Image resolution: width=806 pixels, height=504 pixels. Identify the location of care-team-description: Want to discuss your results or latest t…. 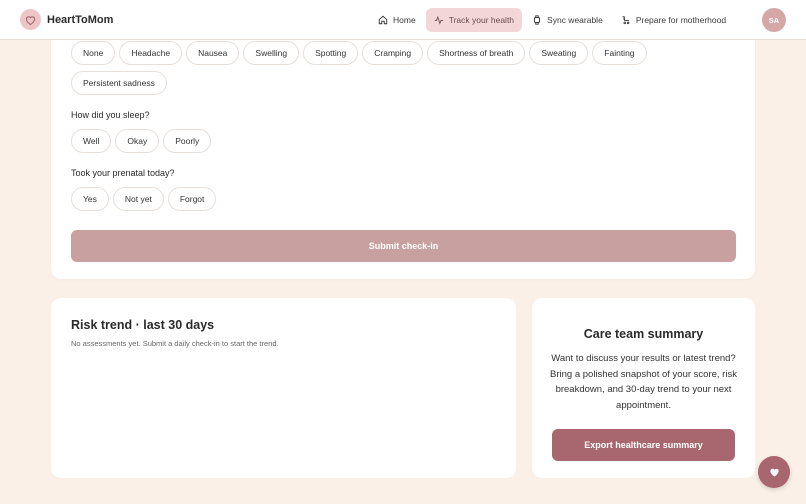
(643, 382).